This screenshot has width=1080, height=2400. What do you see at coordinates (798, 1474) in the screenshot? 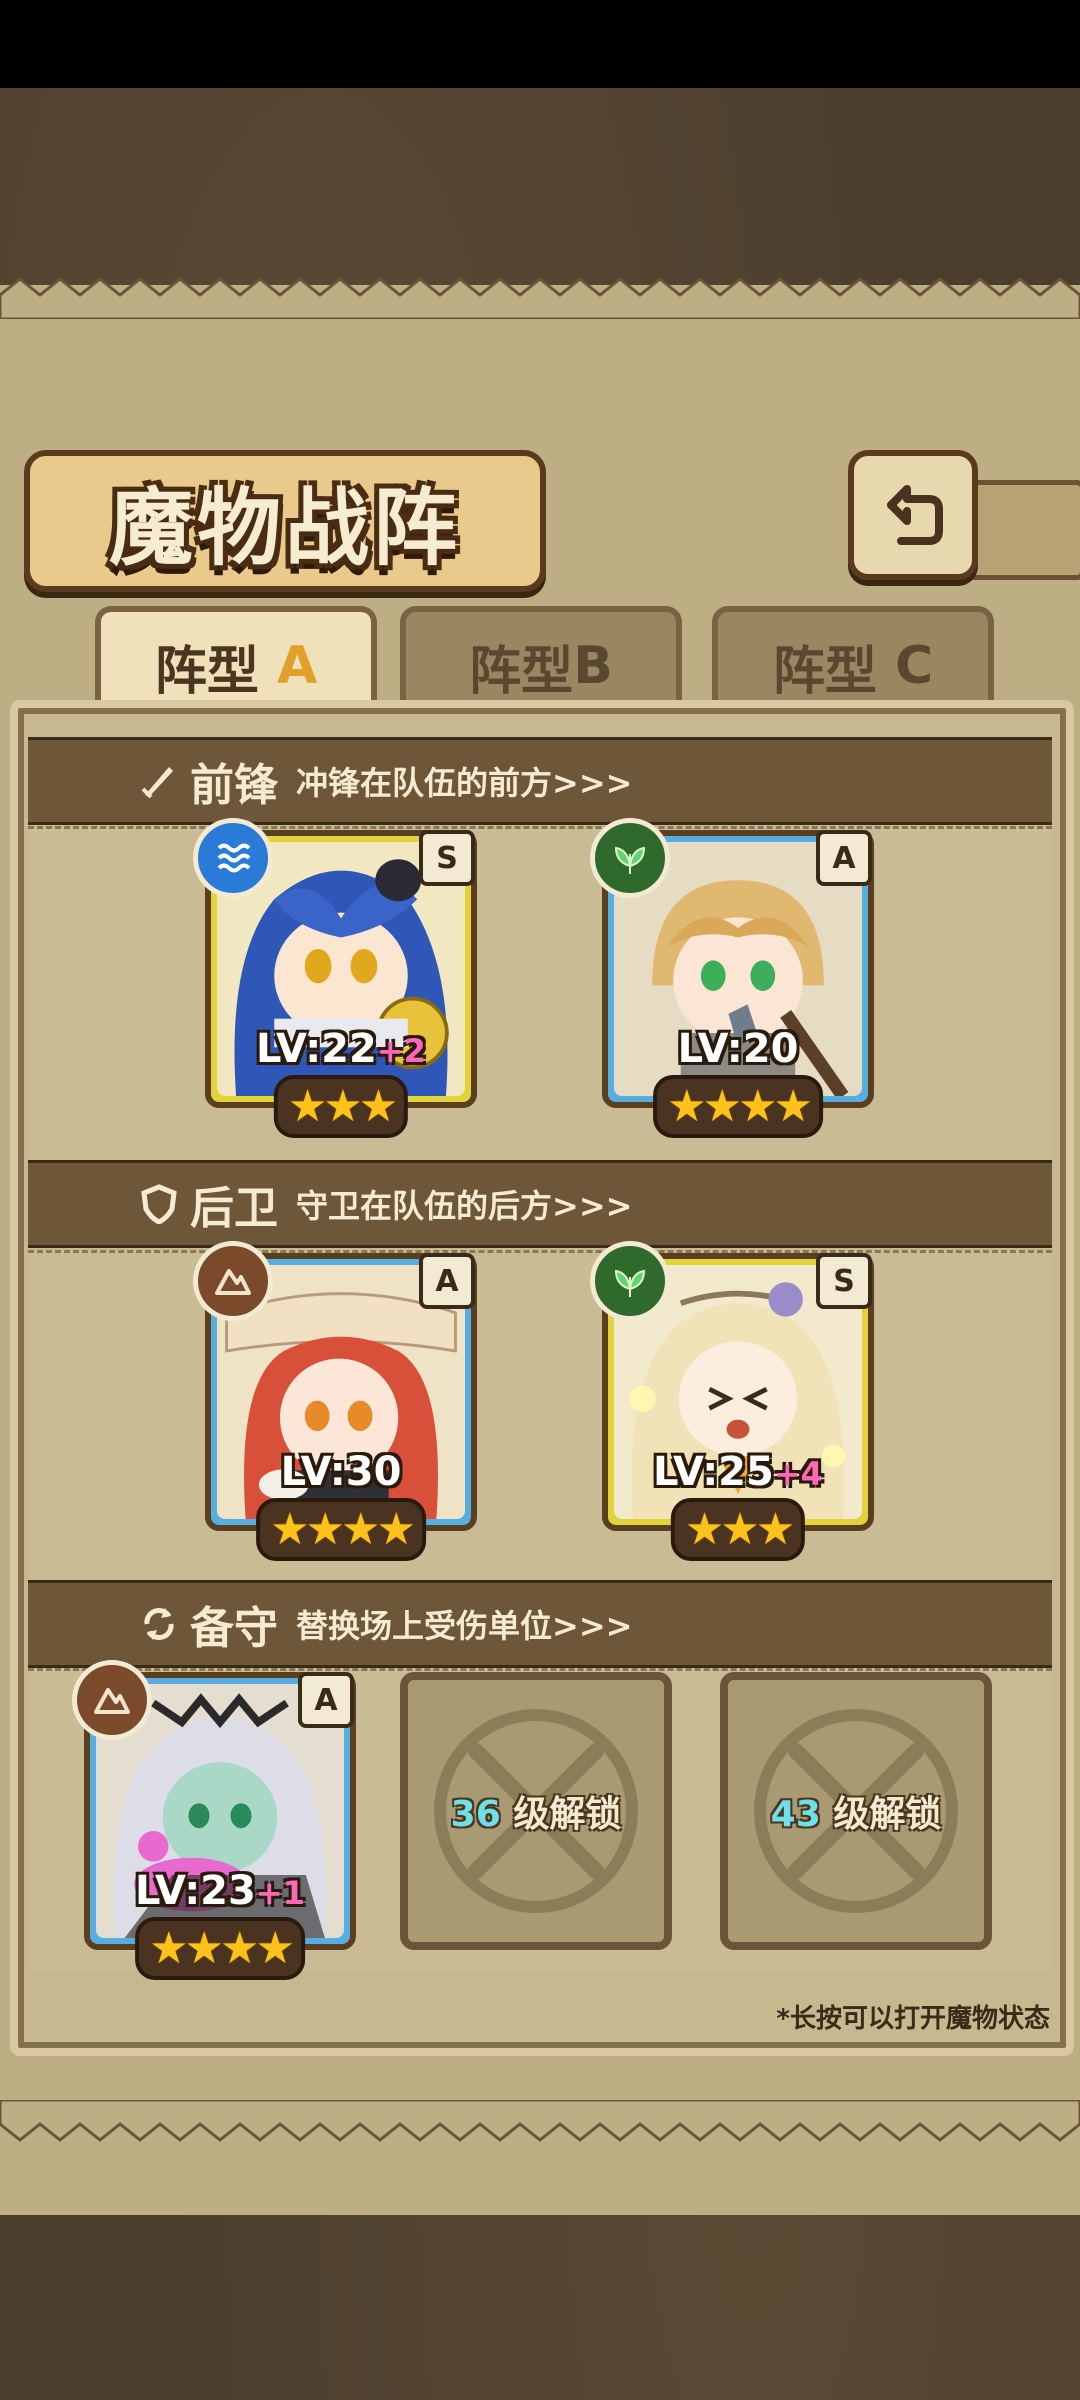
I see `level-bonus: +4` at bounding box center [798, 1474].